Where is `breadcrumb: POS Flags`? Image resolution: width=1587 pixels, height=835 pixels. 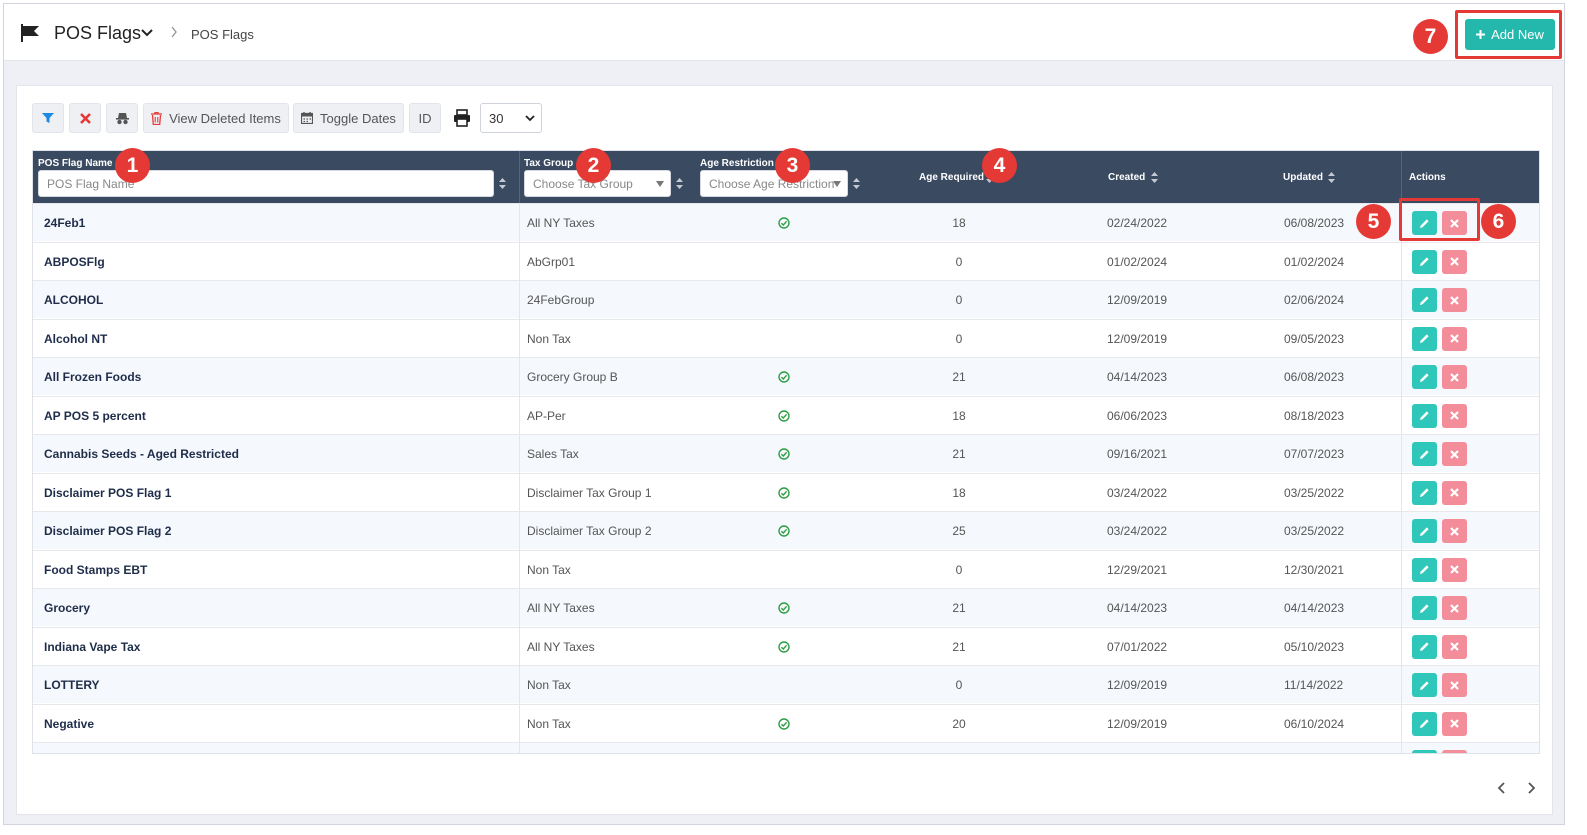 breadcrumb: POS Flags is located at coordinates (222, 34).